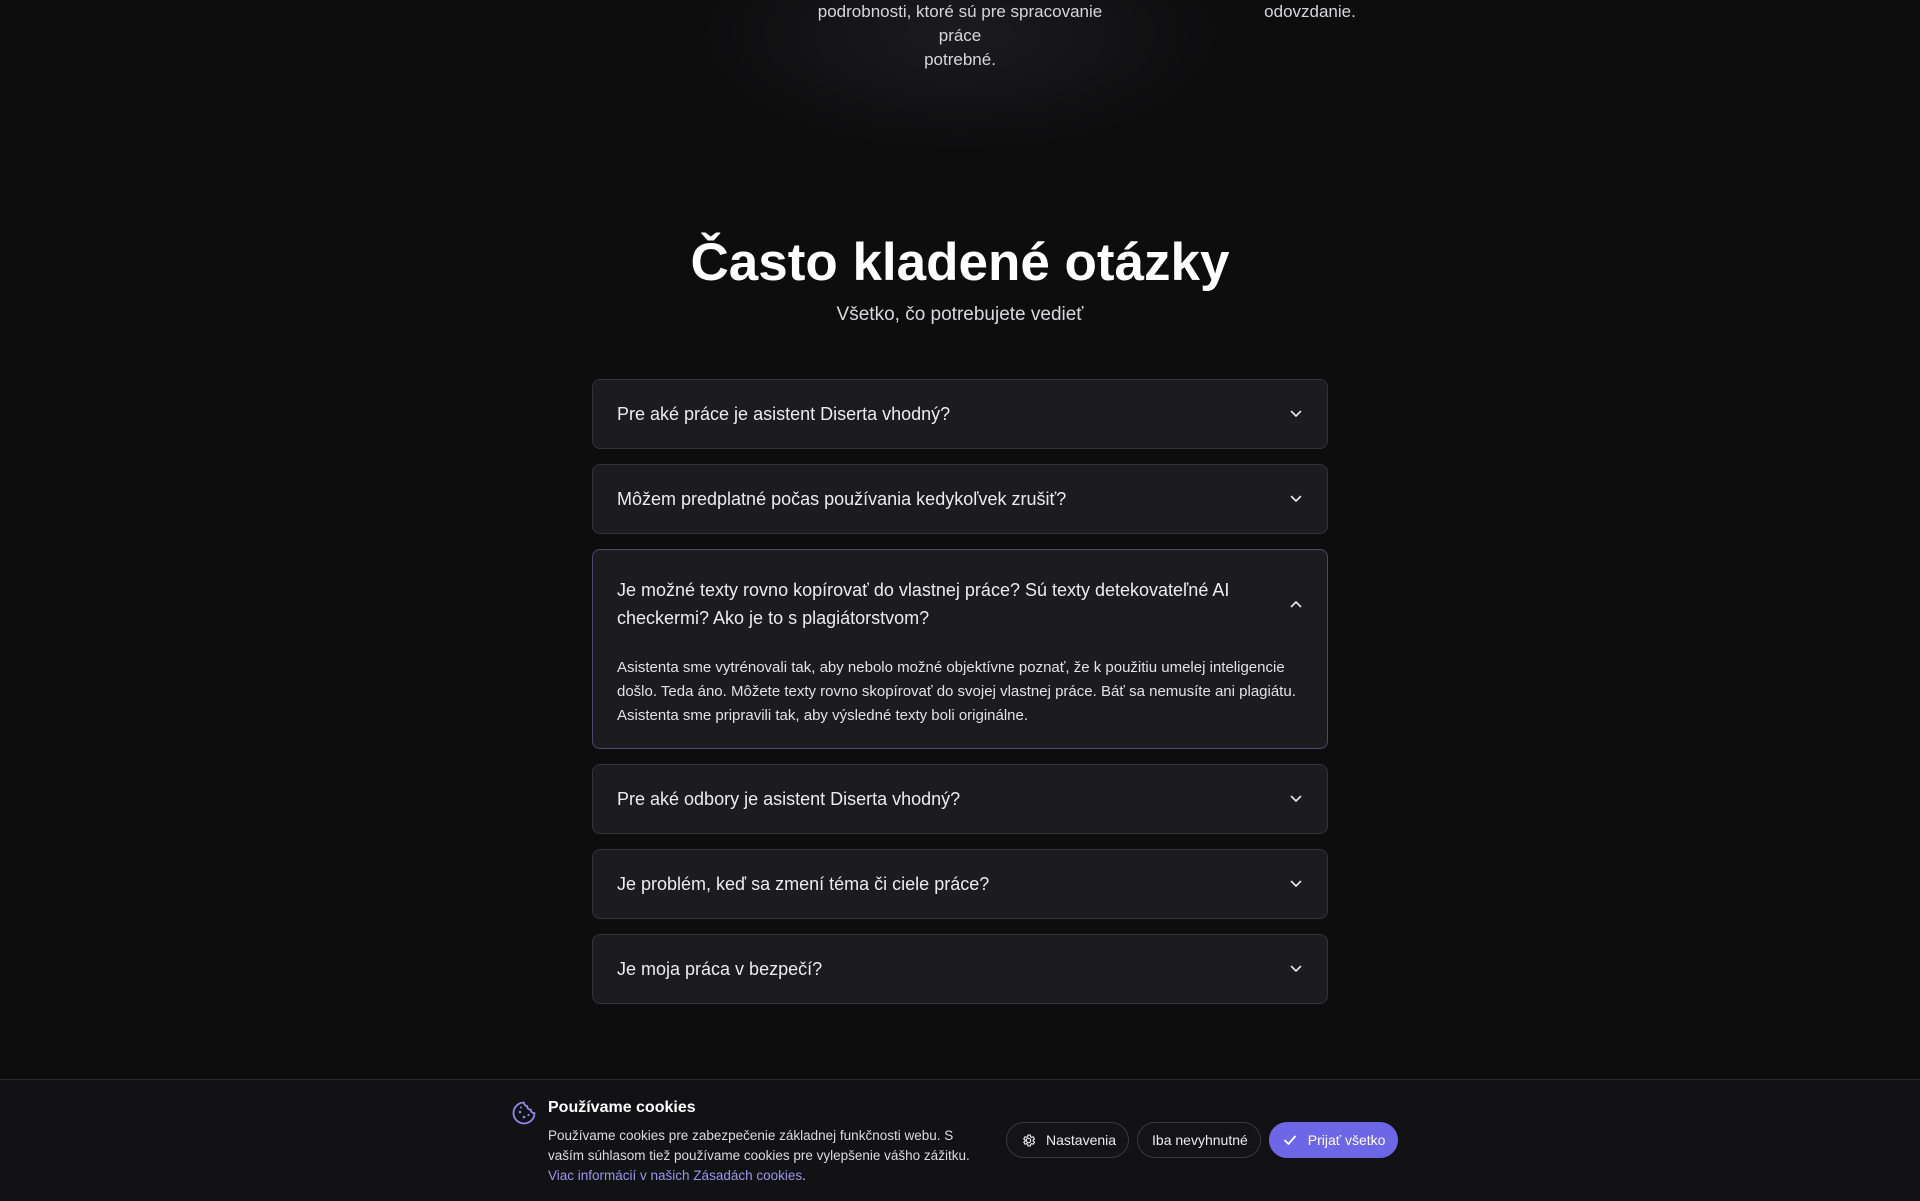 The width and height of the screenshot is (1920, 1201). I want to click on cookie-link-suffix: ., so click(804, 1175).